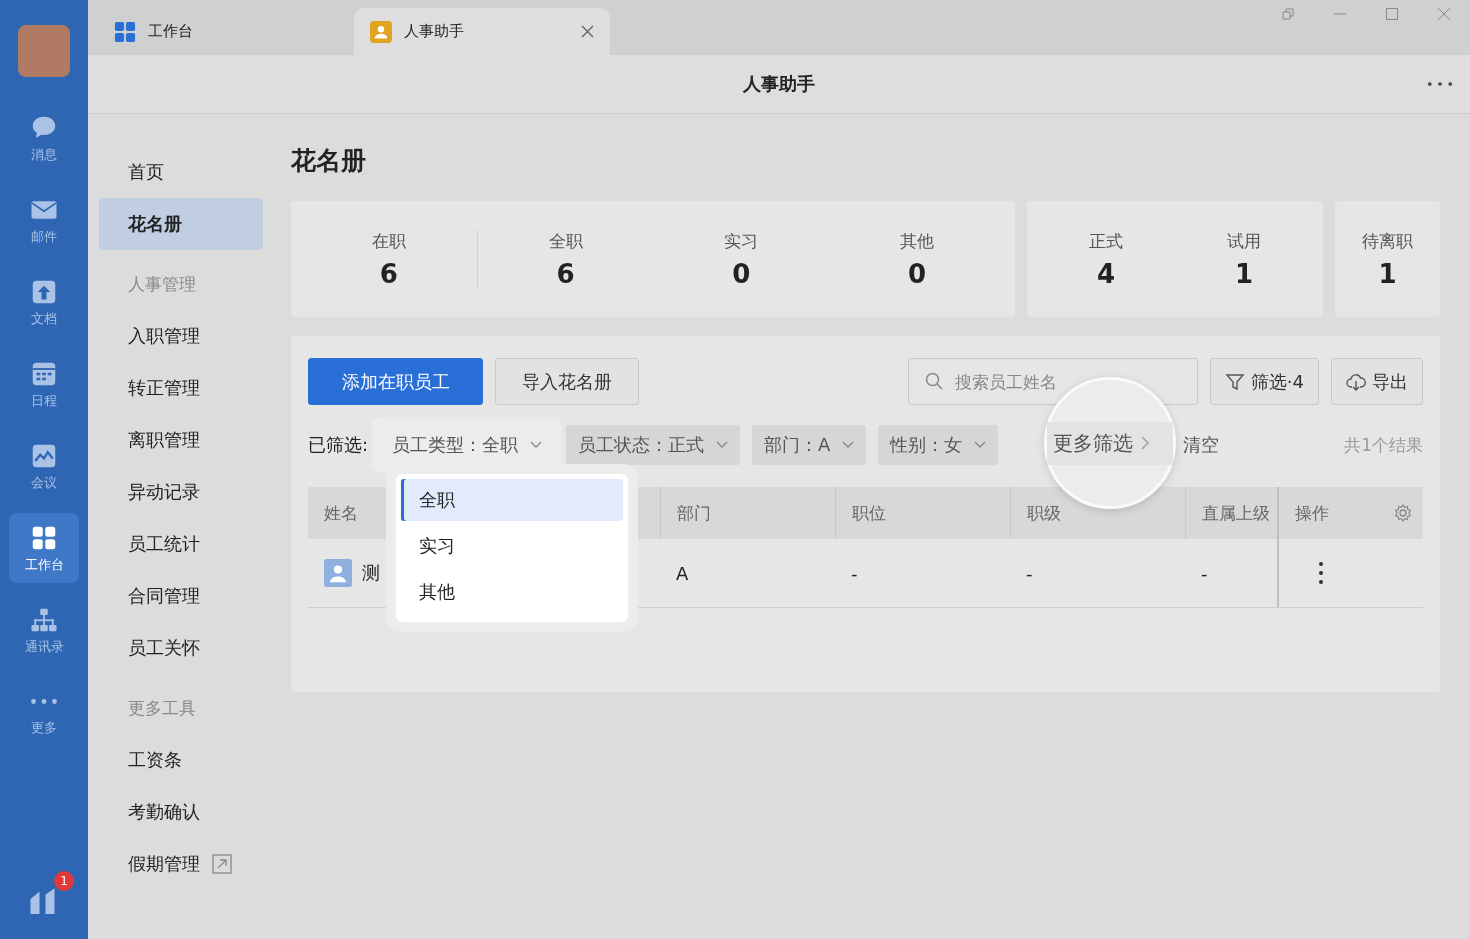  Describe the element at coordinates (512, 500) in the screenshot. I see `dropdown-option: 全职` at that location.